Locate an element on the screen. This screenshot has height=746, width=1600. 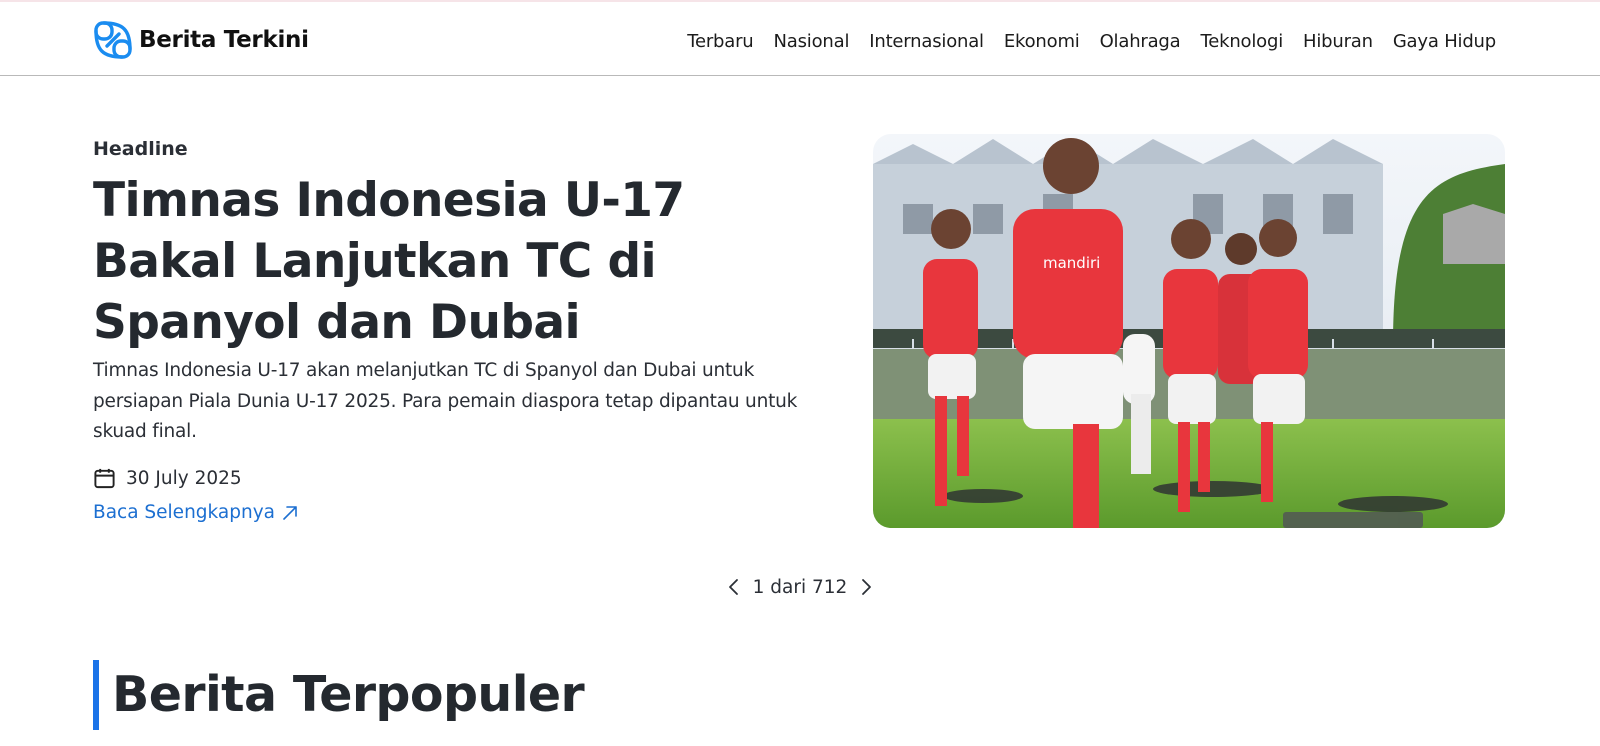
nav-item-hiburan: Hiburan is located at coordinates (1338, 41).